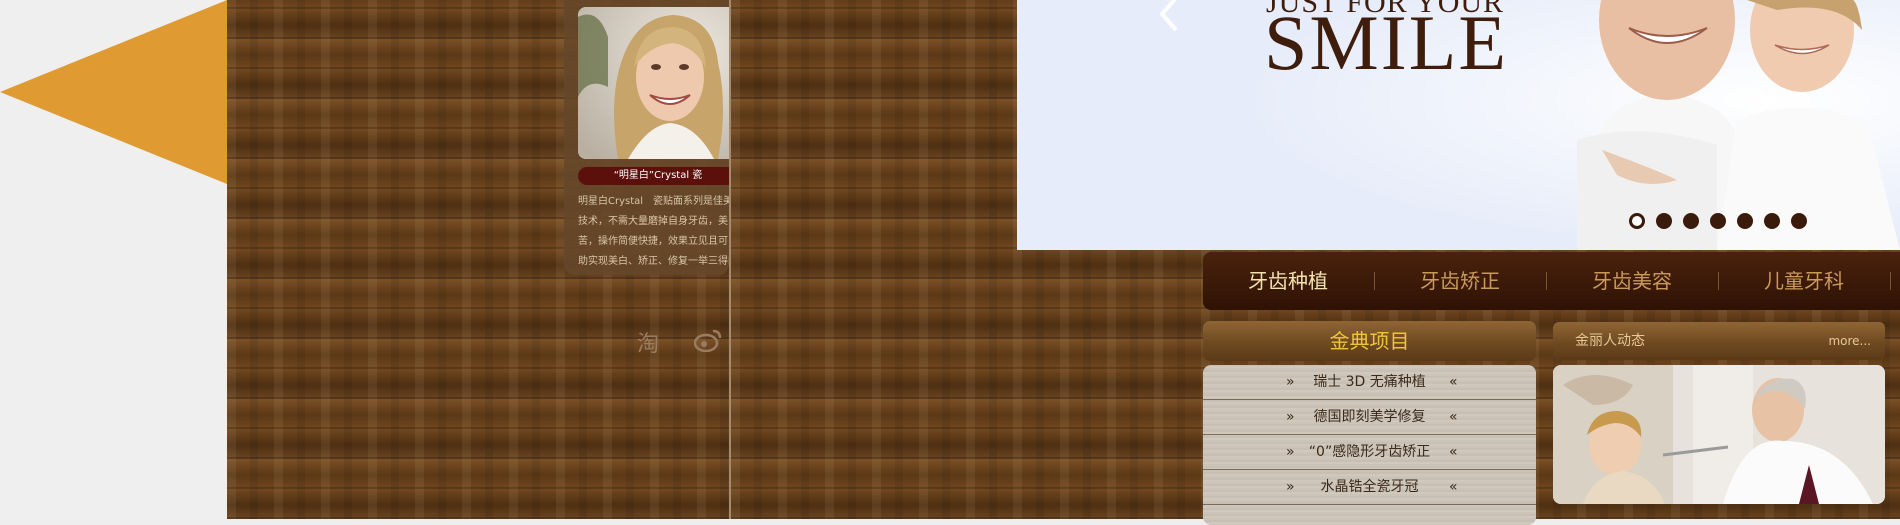 The height and width of the screenshot is (525, 1900). What do you see at coordinates (653, 83) in the screenshot?
I see `product-card-photo` at bounding box center [653, 83].